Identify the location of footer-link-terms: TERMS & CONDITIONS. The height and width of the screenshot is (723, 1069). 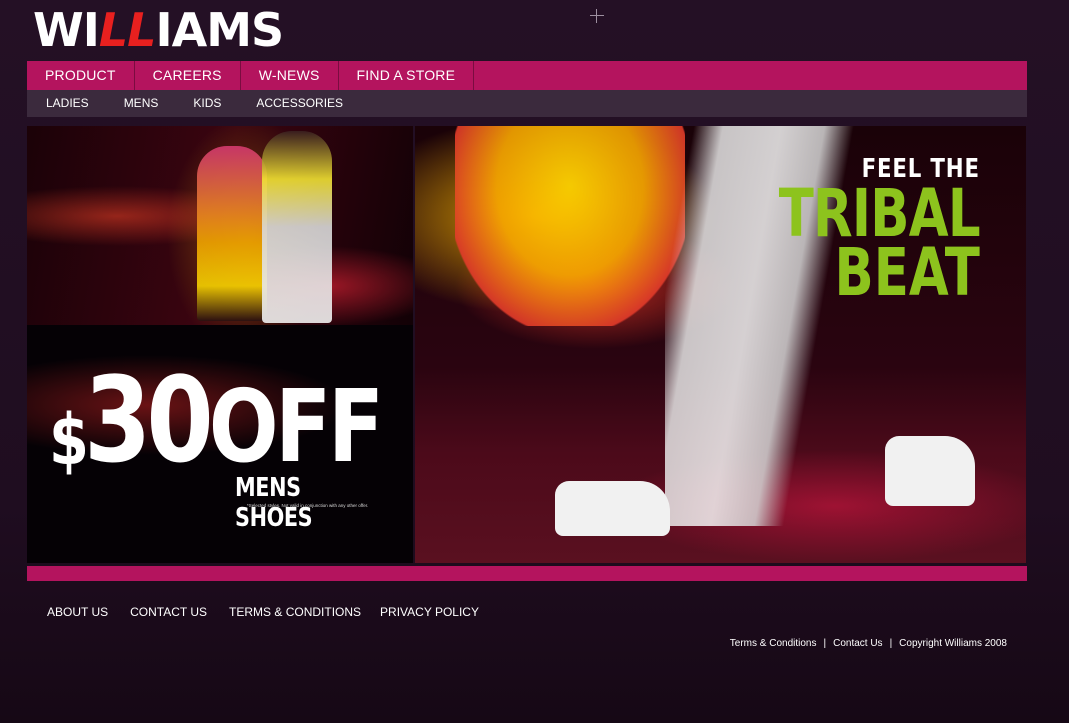
(295, 612).